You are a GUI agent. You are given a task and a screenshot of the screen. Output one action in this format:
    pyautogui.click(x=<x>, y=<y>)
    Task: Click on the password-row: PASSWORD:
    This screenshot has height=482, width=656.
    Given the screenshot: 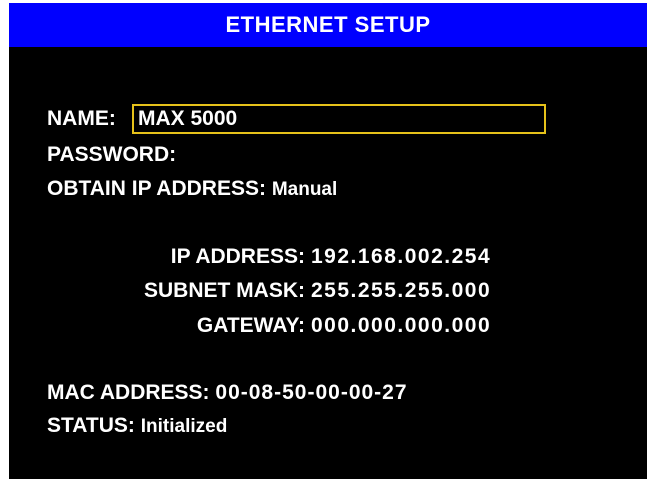 What is the action you would take?
    pyautogui.click(x=114, y=155)
    